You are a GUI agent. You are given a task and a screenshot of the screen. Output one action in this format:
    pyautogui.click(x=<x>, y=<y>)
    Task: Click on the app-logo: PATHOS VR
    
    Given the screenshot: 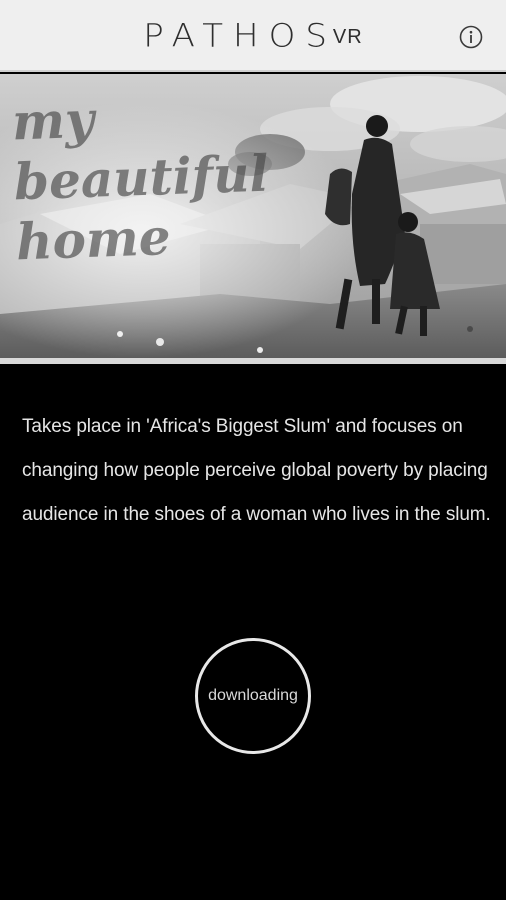 What is the action you would take?
    pyautogui.click(x=253, y=36)
    